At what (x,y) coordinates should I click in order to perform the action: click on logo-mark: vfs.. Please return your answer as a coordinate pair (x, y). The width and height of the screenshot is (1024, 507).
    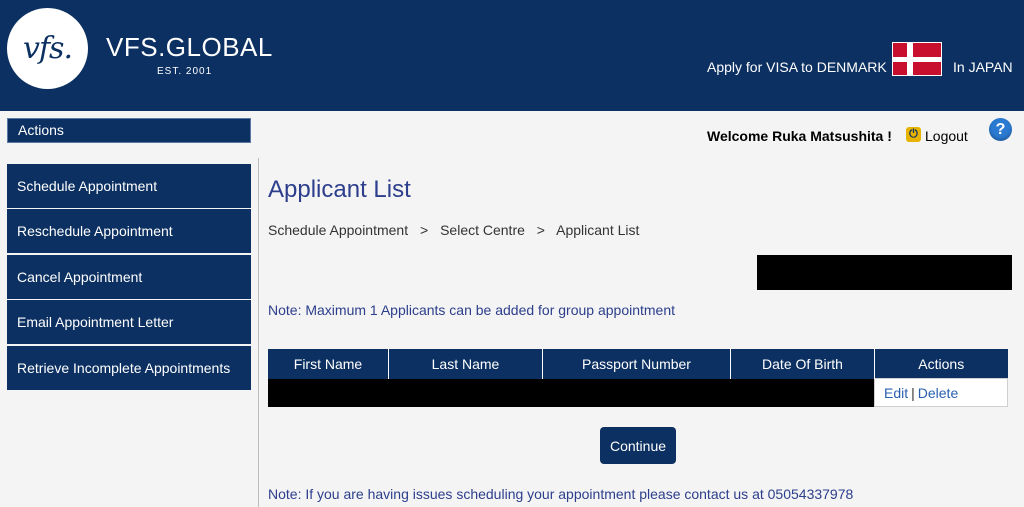
    Looking at the image, I should click on (48, 48).